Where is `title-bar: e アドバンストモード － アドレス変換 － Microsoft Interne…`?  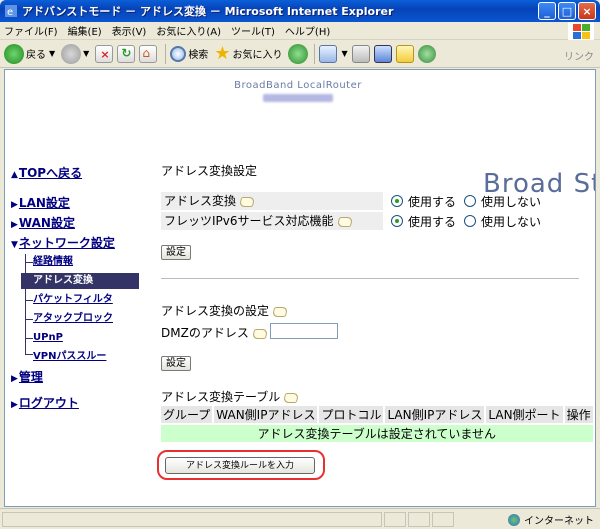
title-bar: e アドバンストモード － アドレス変換 － Microsoft Interne… is located at coordinates (300, 11).